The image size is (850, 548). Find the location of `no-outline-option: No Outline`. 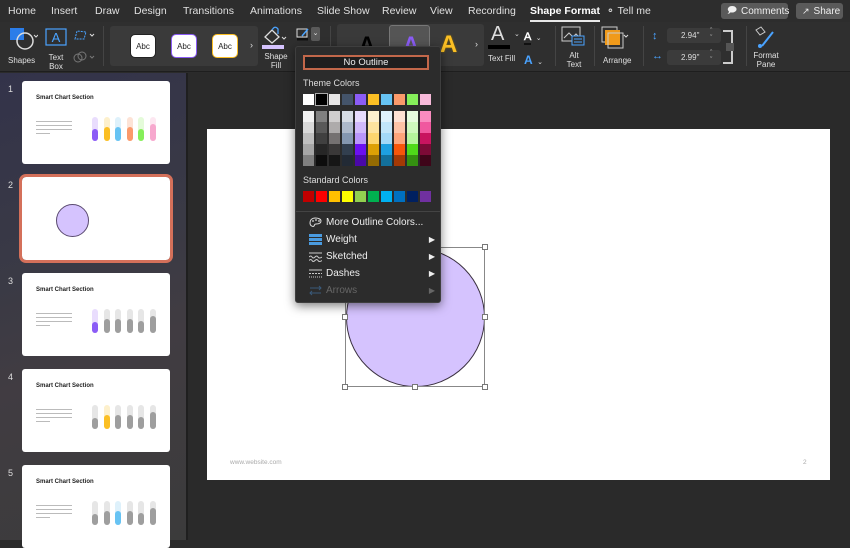

no-outline-option: No Outline is located at coordinates (366, 62).